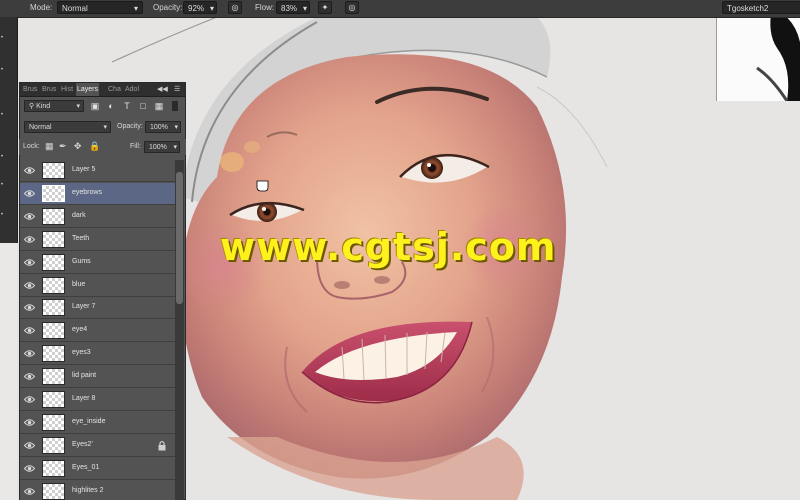 The height and width of the screenshot is (500, 800). I want to click on pressure-size-icon: ◎, so click(352, 7).